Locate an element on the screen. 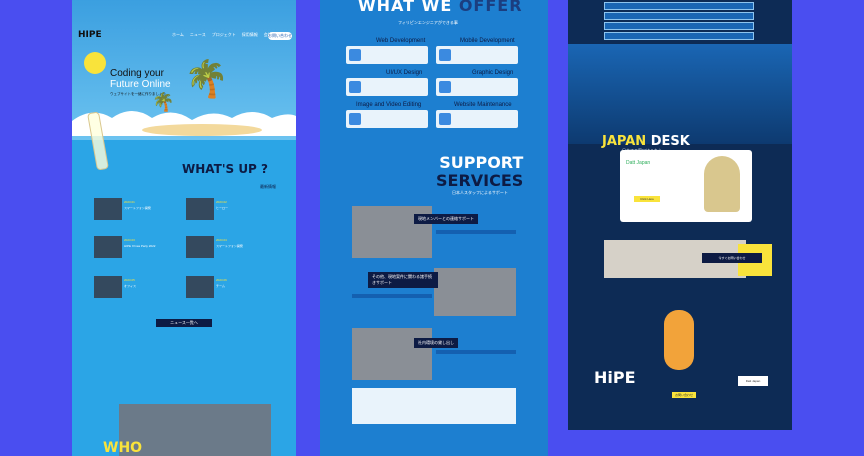  support-label: 社内環境の貸し出し is located at coordinates (436, 343).